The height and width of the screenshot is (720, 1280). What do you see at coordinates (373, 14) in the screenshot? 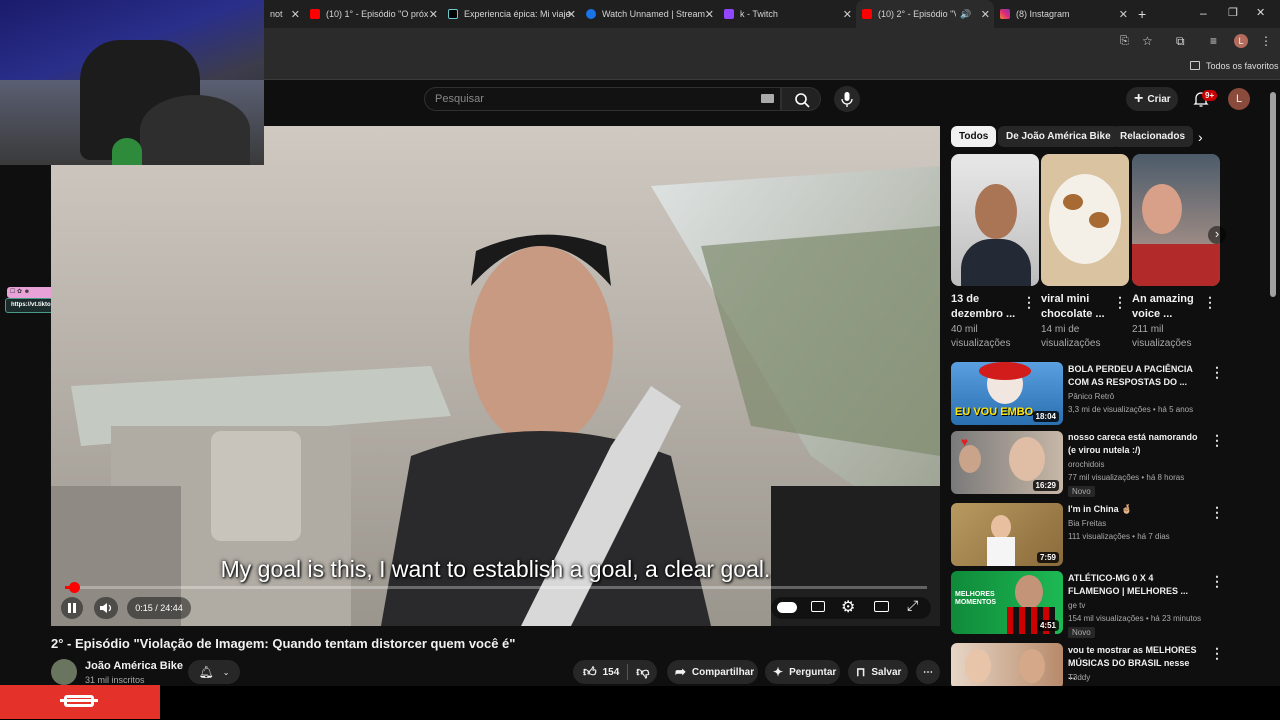
I see `browser-tab: (10) 1° - Episódio "O próx ✕` at bounding box center [373, 14].